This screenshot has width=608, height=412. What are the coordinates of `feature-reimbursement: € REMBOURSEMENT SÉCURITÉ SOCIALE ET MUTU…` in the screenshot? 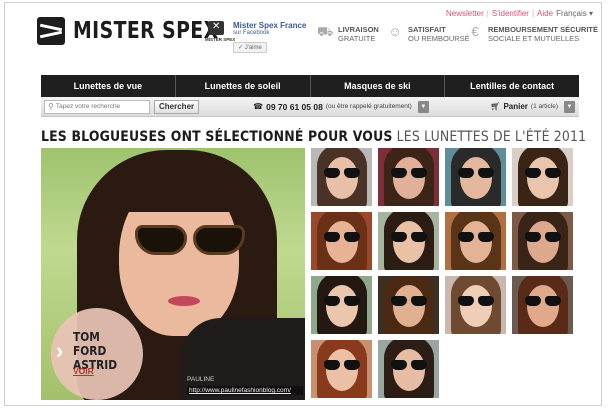 It's located at (533, 34).